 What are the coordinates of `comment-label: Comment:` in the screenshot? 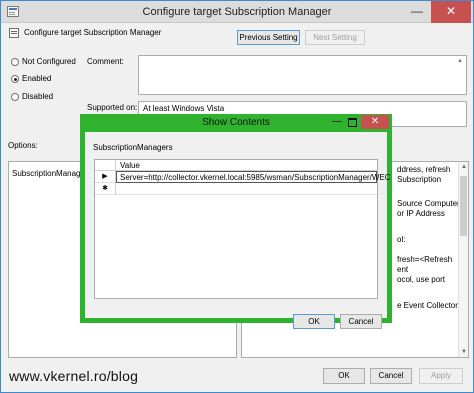 It's located at (105, 61).